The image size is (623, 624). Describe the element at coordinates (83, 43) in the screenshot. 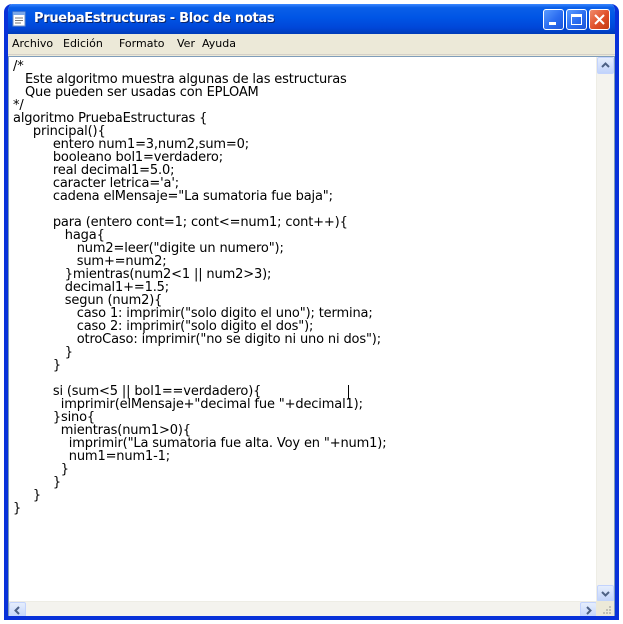

I see `menu-edicion: Edición` at that location.